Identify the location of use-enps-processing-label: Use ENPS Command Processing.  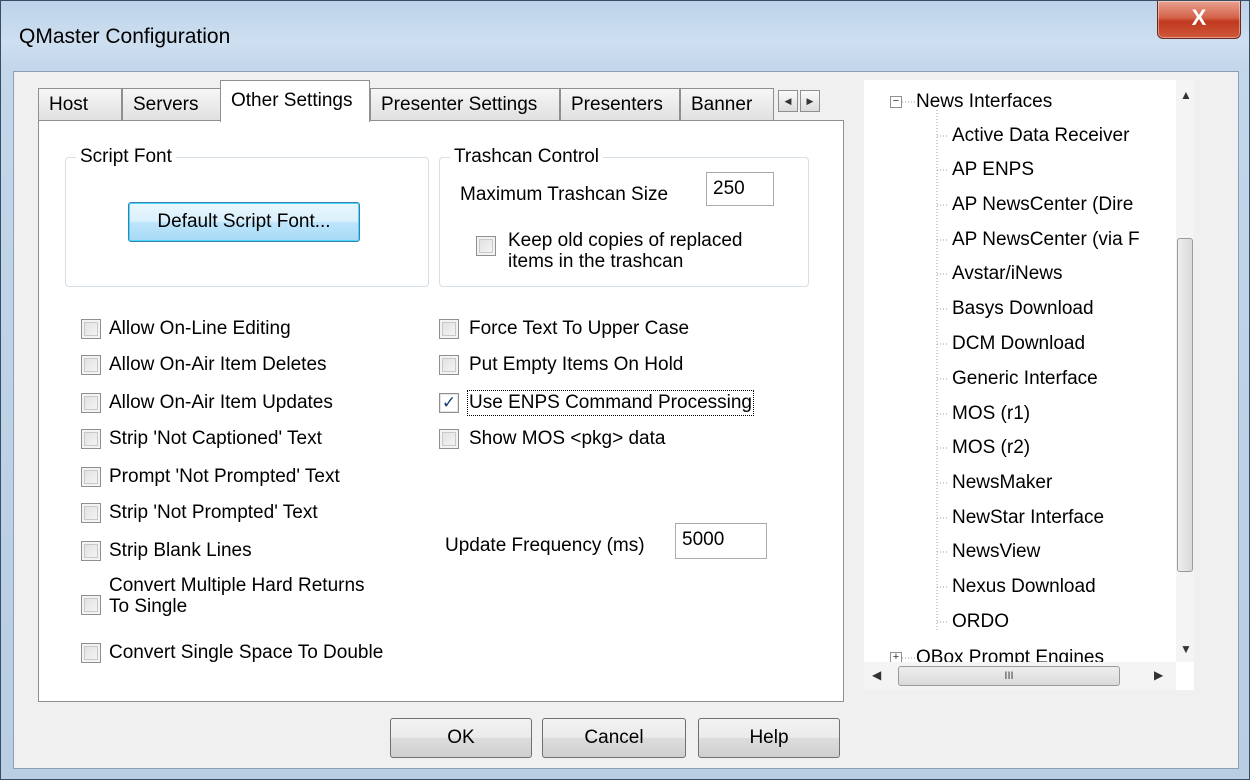
(610, 403).